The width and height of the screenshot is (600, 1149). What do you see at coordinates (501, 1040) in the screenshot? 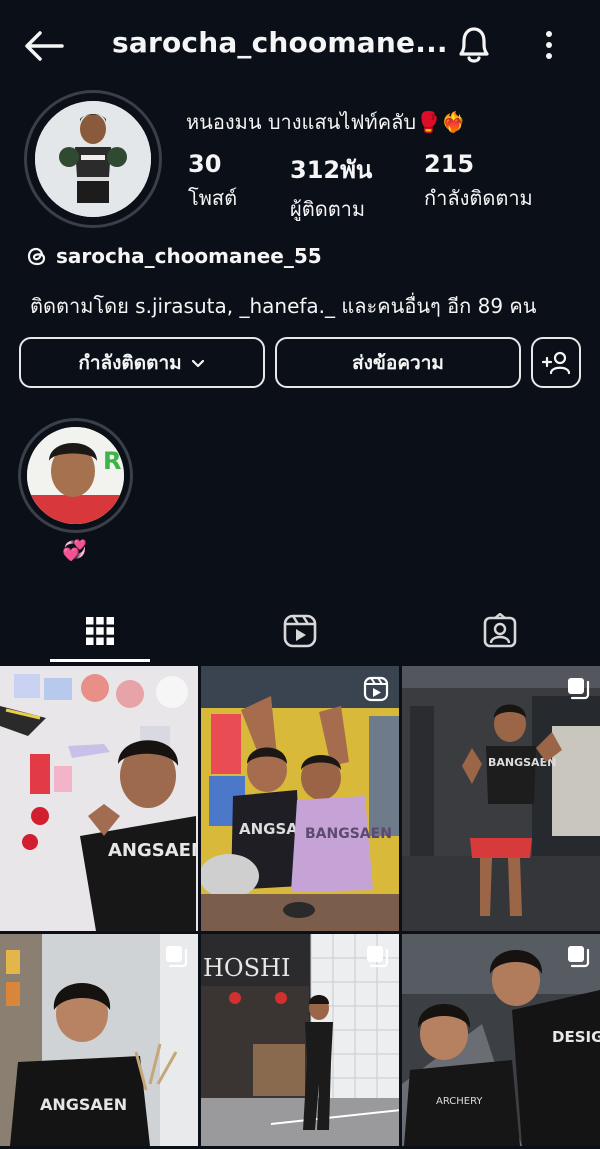
I see `post-thumbnail: ARCHERY DESIGN` at bounding box center [501, 1040].